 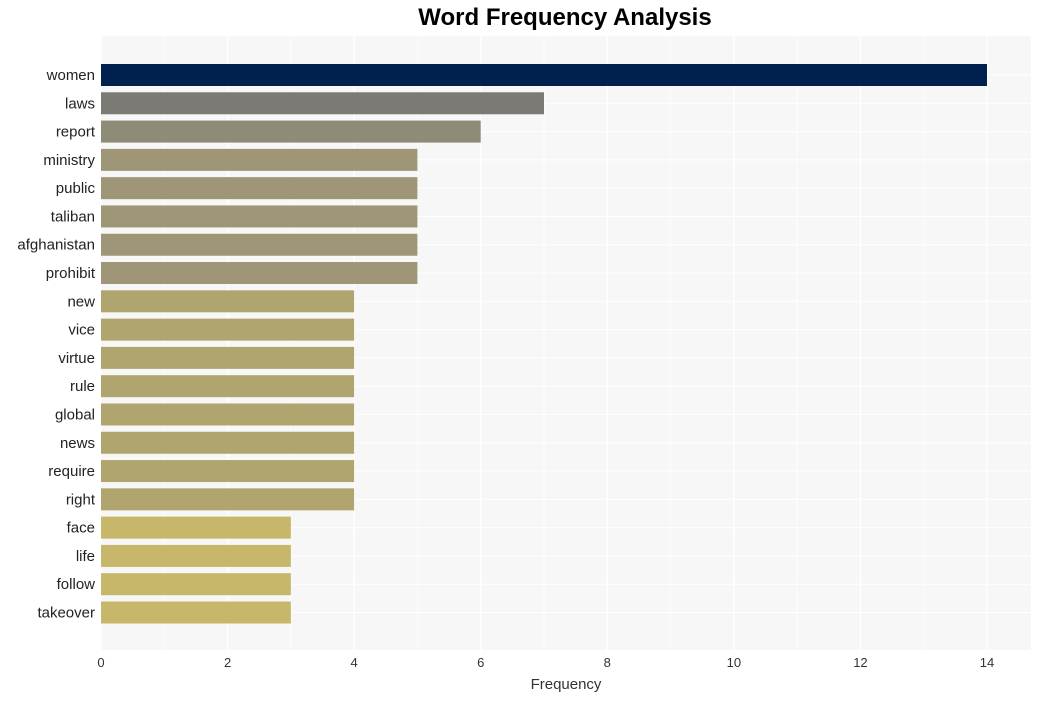 I want to click on category-label-report: report, so click(x=76, y=132).